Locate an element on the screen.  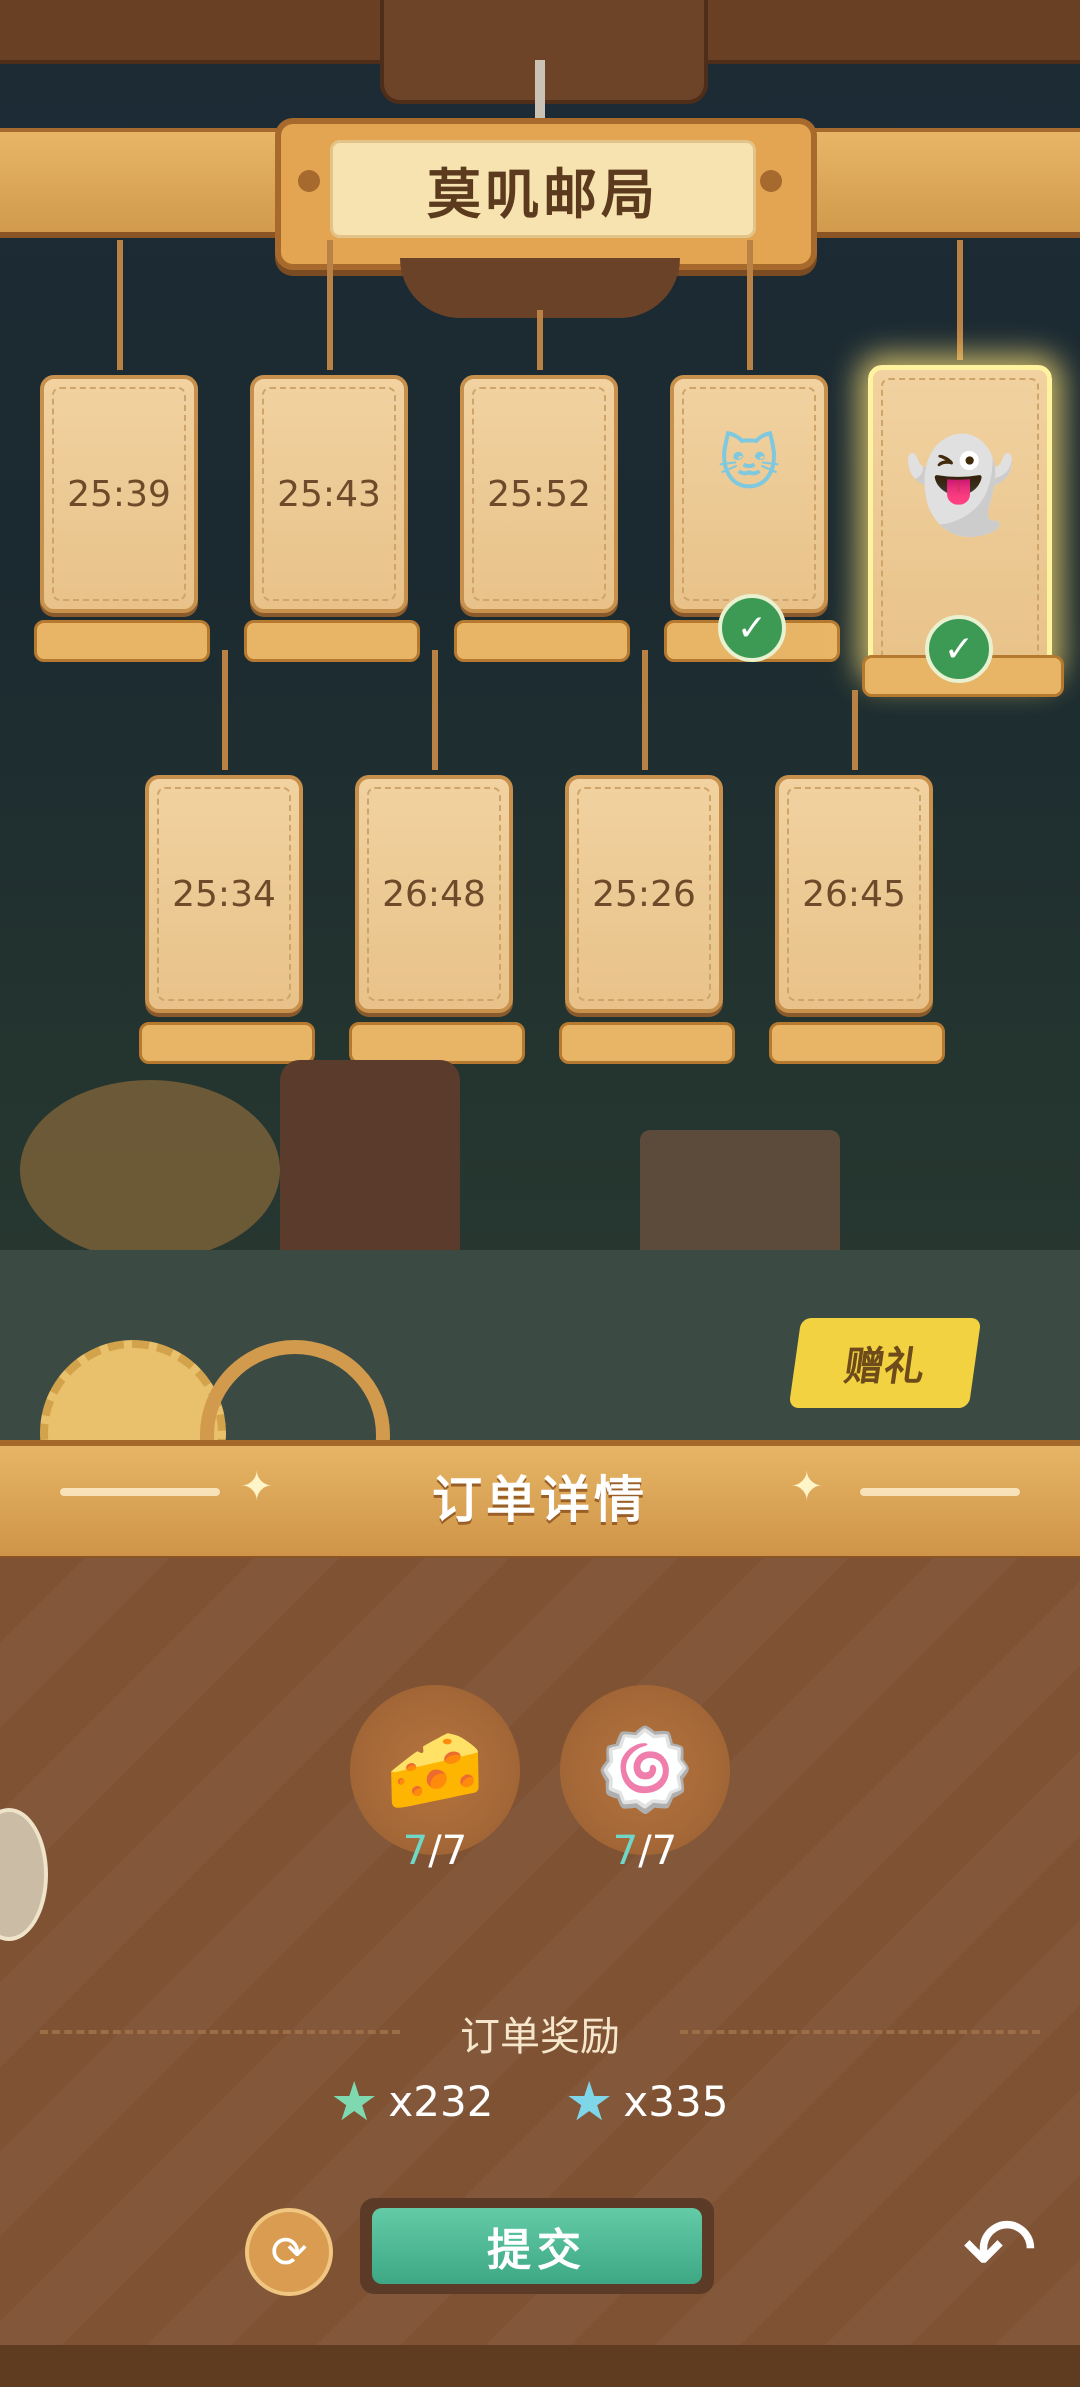
green-star-icon: ★ is located at coordinates (354, 2101).